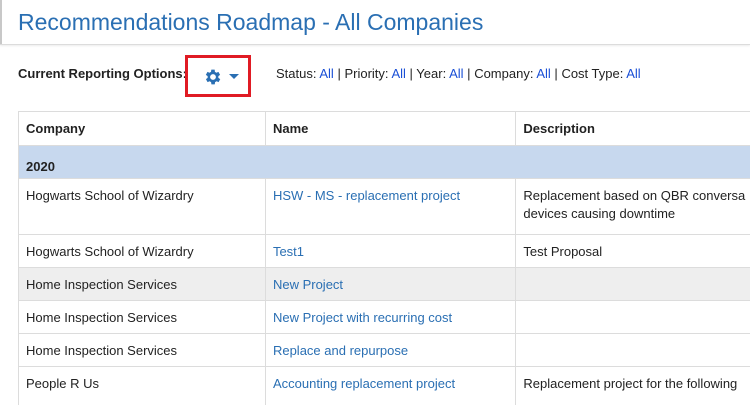  Describe the element at coordinates (142, 128) in the screenshot. I see `column-header-company: Company` at that location.